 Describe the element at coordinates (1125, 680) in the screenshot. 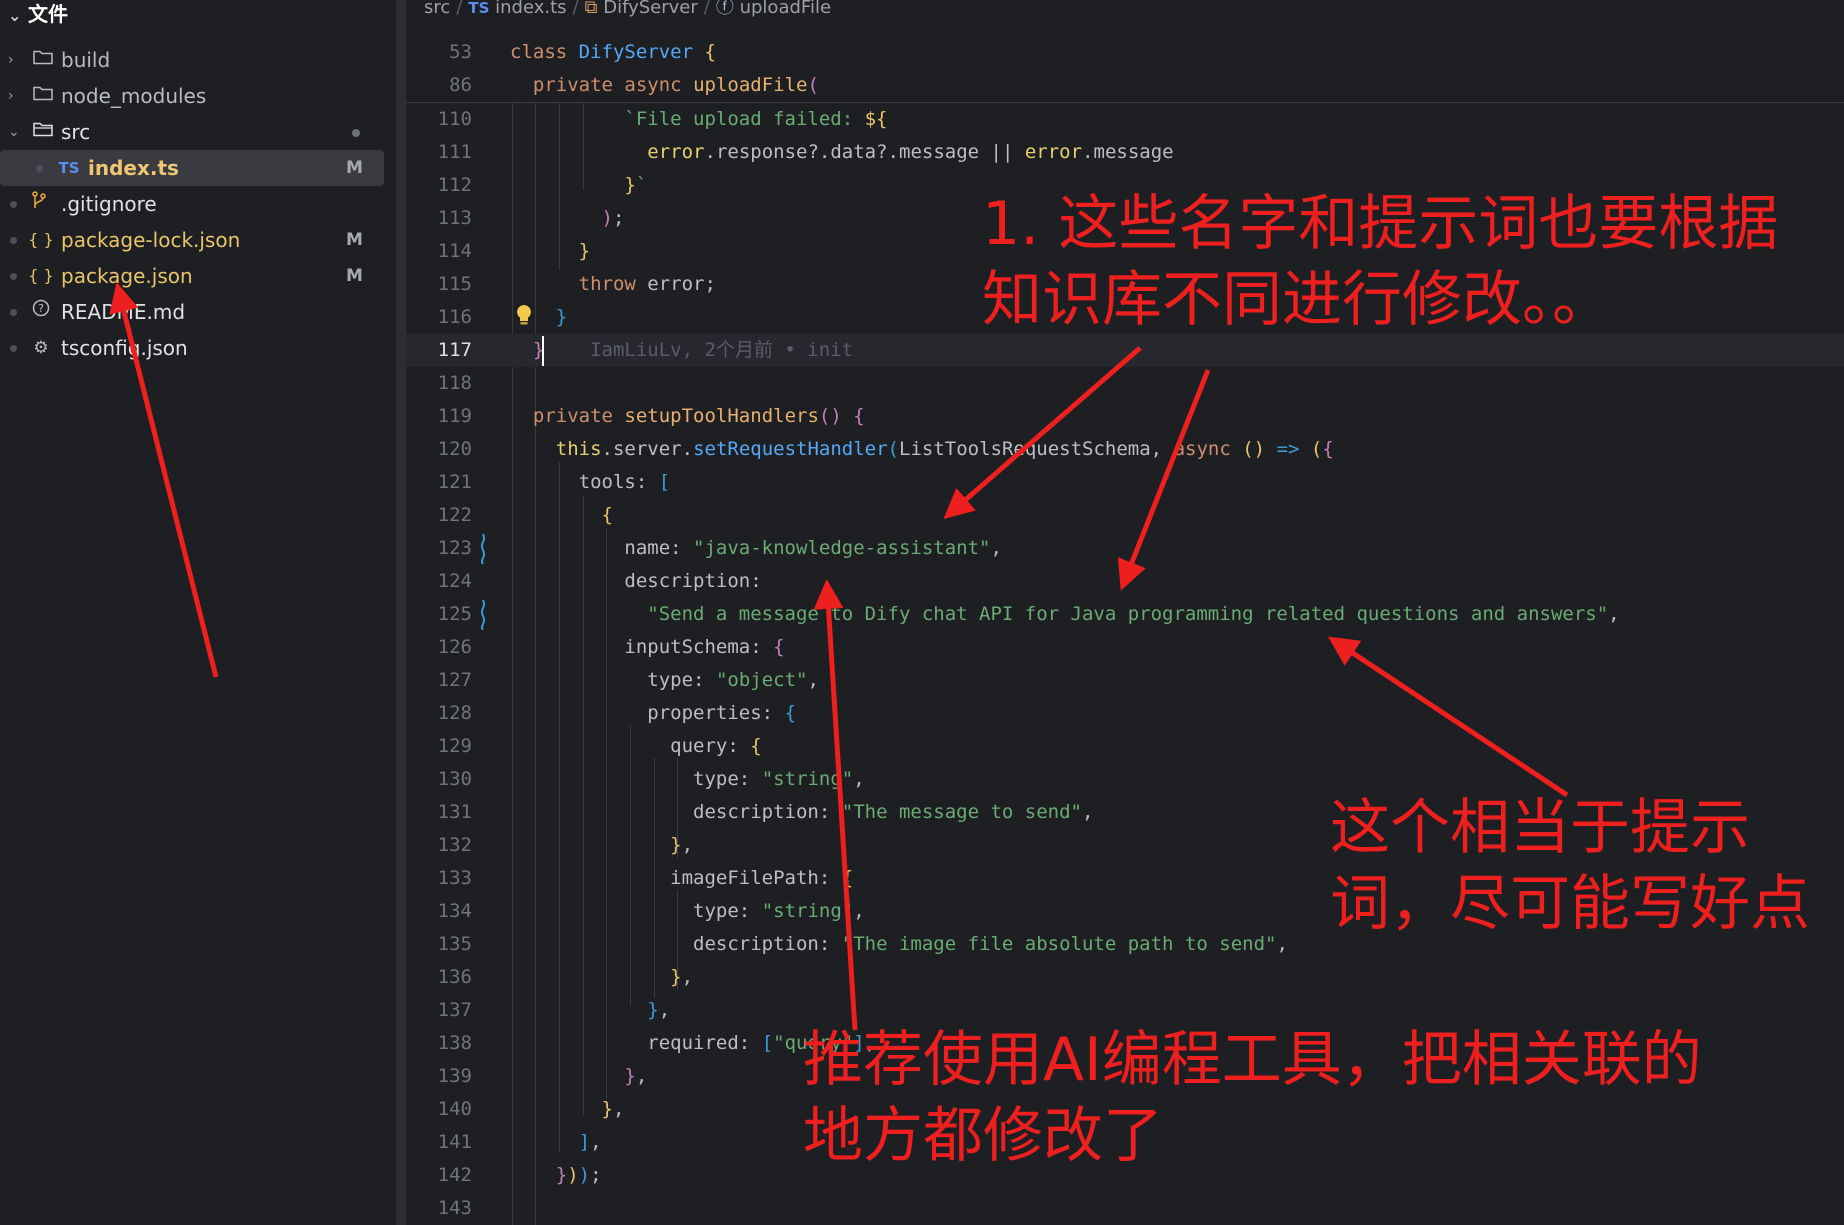

I see `code-line: 127 type: "object",` at that location.